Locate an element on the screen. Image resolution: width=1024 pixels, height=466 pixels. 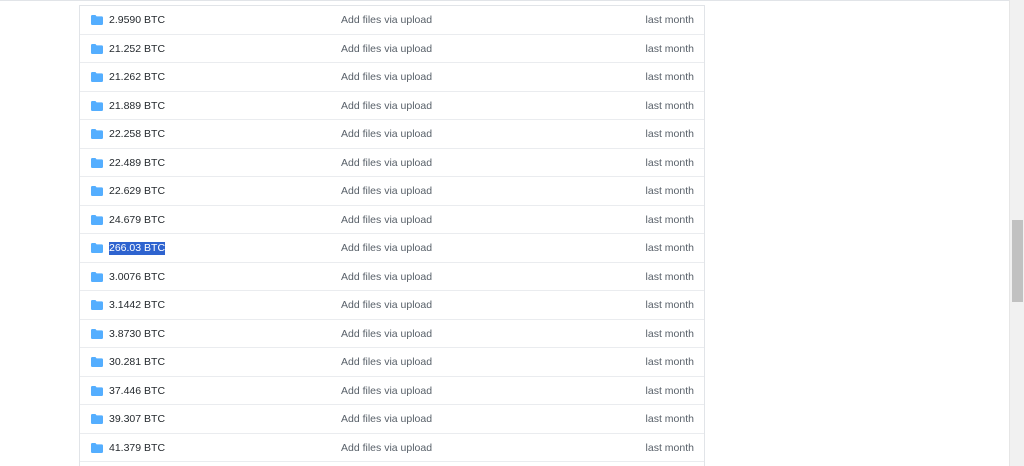
file-name-link: 3.0076 BTC is located at coordinates (137, 277).